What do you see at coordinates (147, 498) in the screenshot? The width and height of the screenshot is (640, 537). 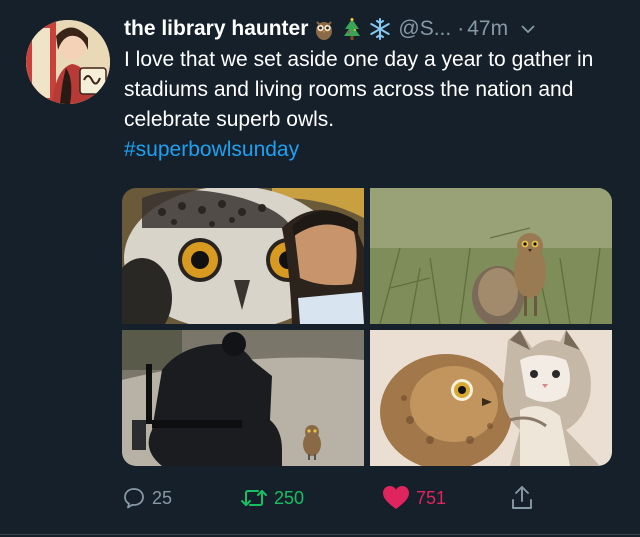 I see `reply-button: 25` at bounding box center [147, 498].